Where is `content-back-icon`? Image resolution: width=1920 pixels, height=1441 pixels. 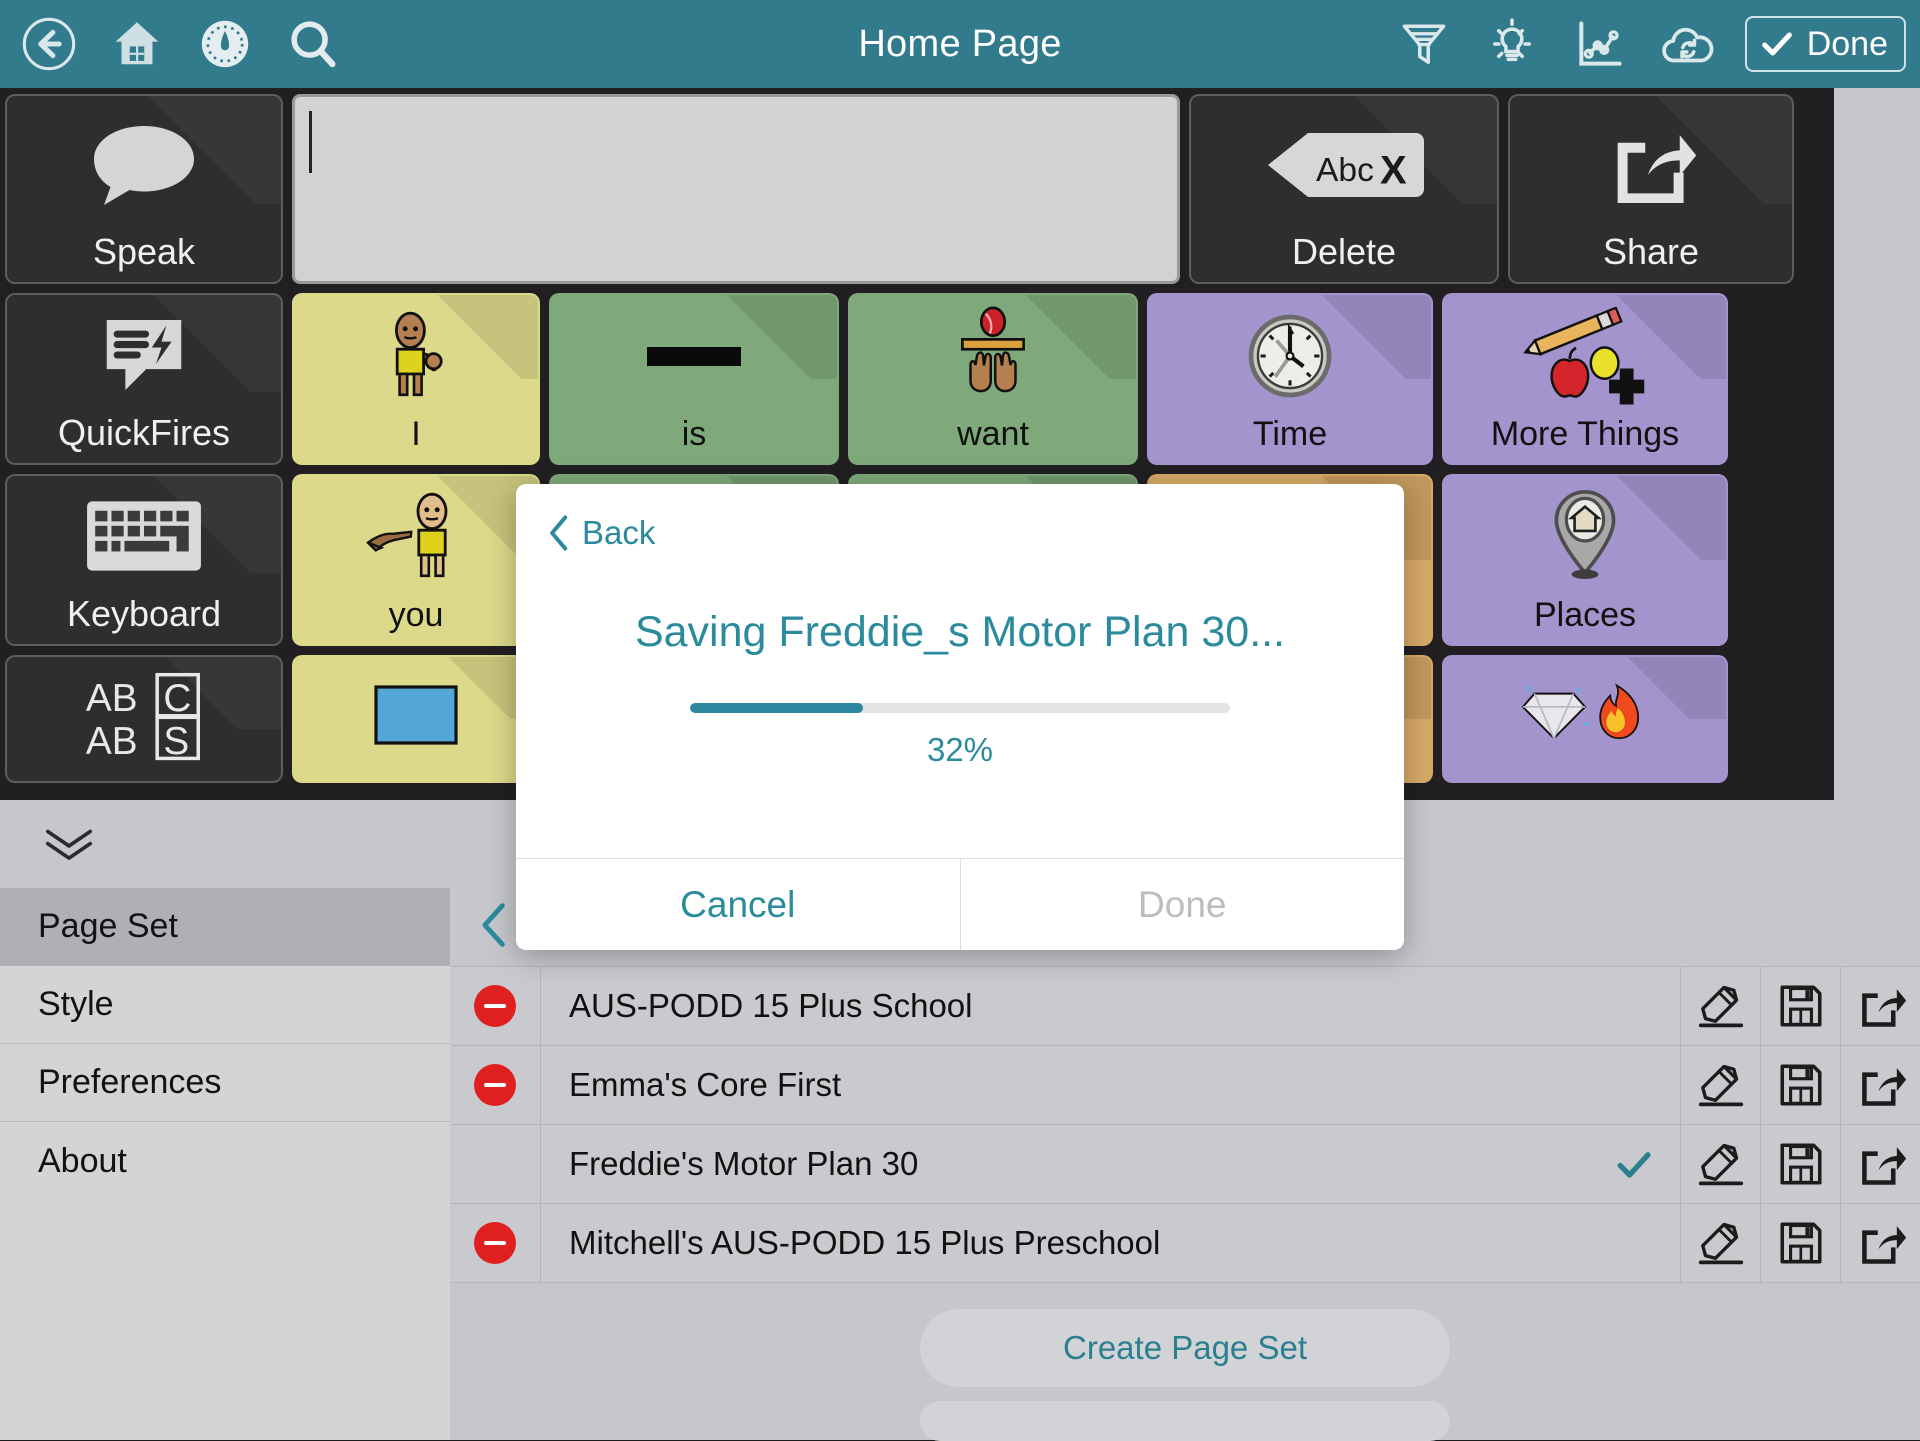
content-back-icon is located at coordinates (495, 927).